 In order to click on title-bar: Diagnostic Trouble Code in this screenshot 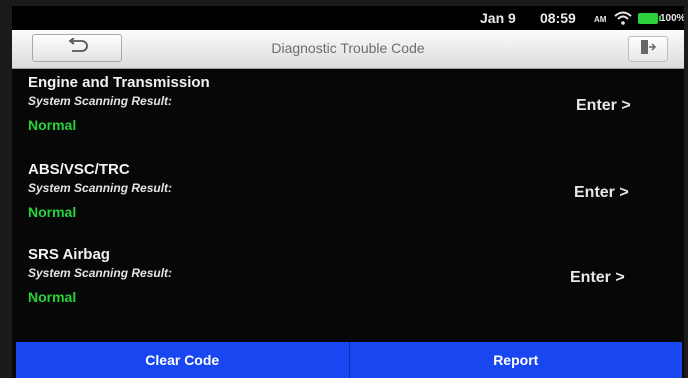, I will do `click(348, 49)`.